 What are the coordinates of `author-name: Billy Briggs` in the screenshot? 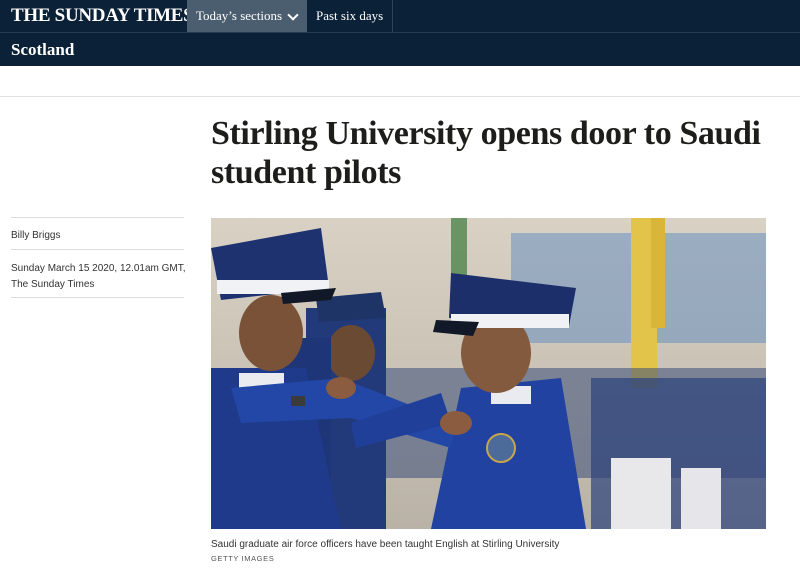 It's located at (35, 235).